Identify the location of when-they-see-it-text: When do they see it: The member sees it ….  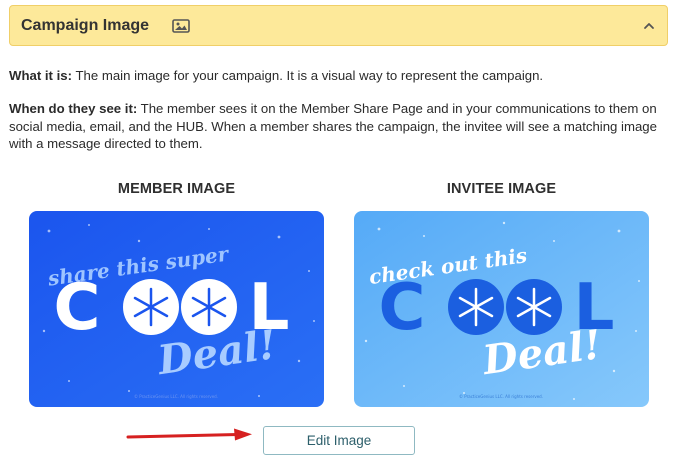
(336, 126).